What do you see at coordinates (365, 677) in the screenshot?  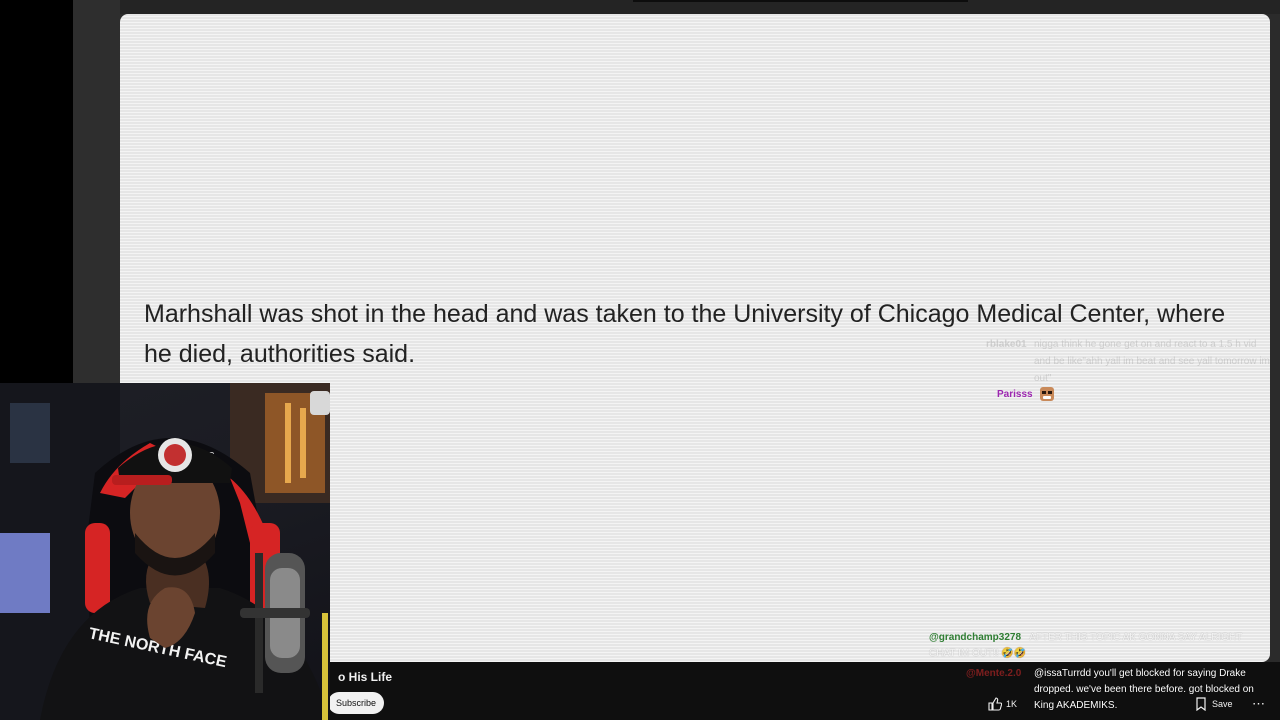 I see `video-title: o His Life` at bounding box center [365, 677].